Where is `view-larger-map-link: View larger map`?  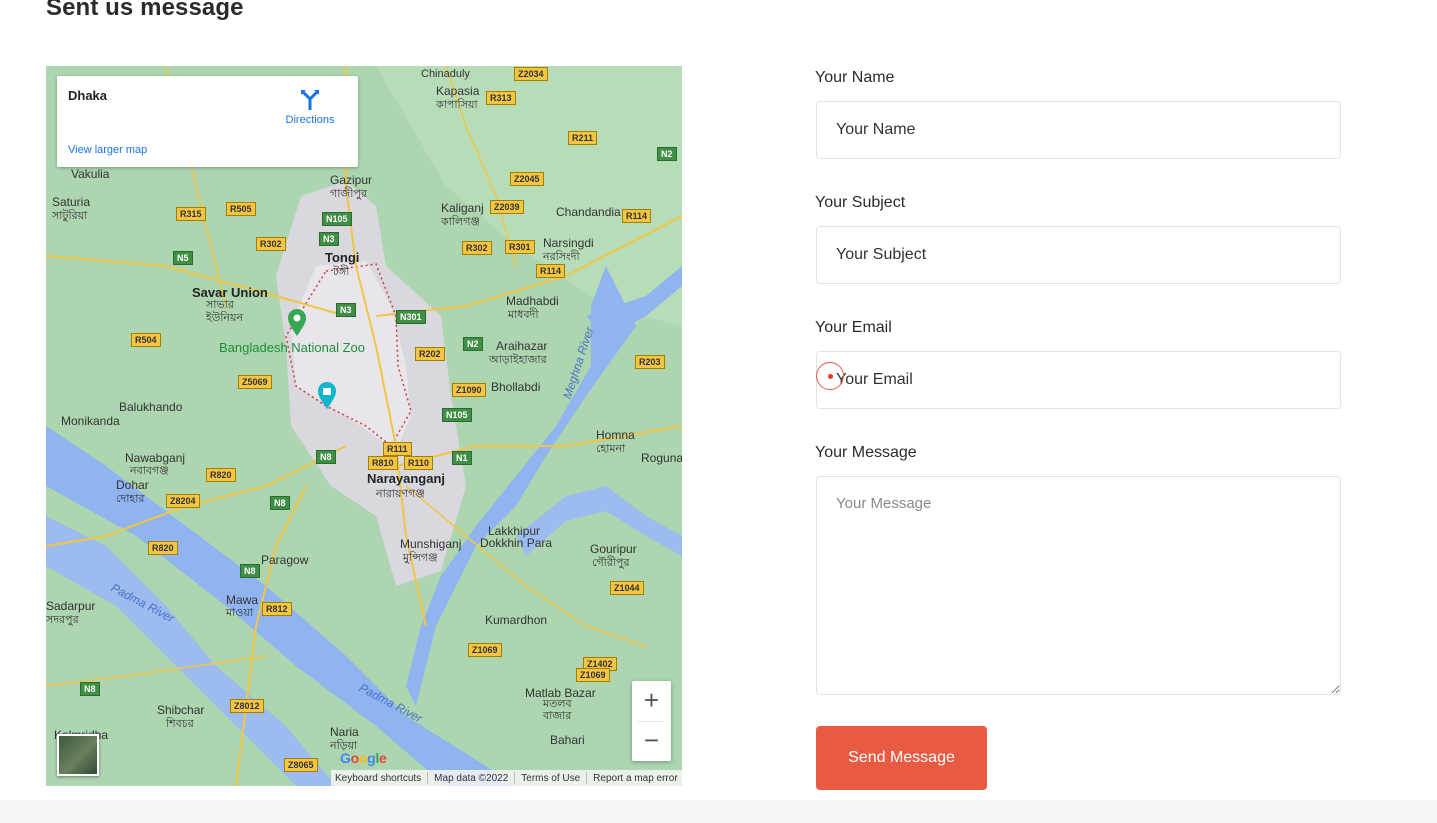 view-larger-map-link: View larger map is located at coordinates (107, 150).